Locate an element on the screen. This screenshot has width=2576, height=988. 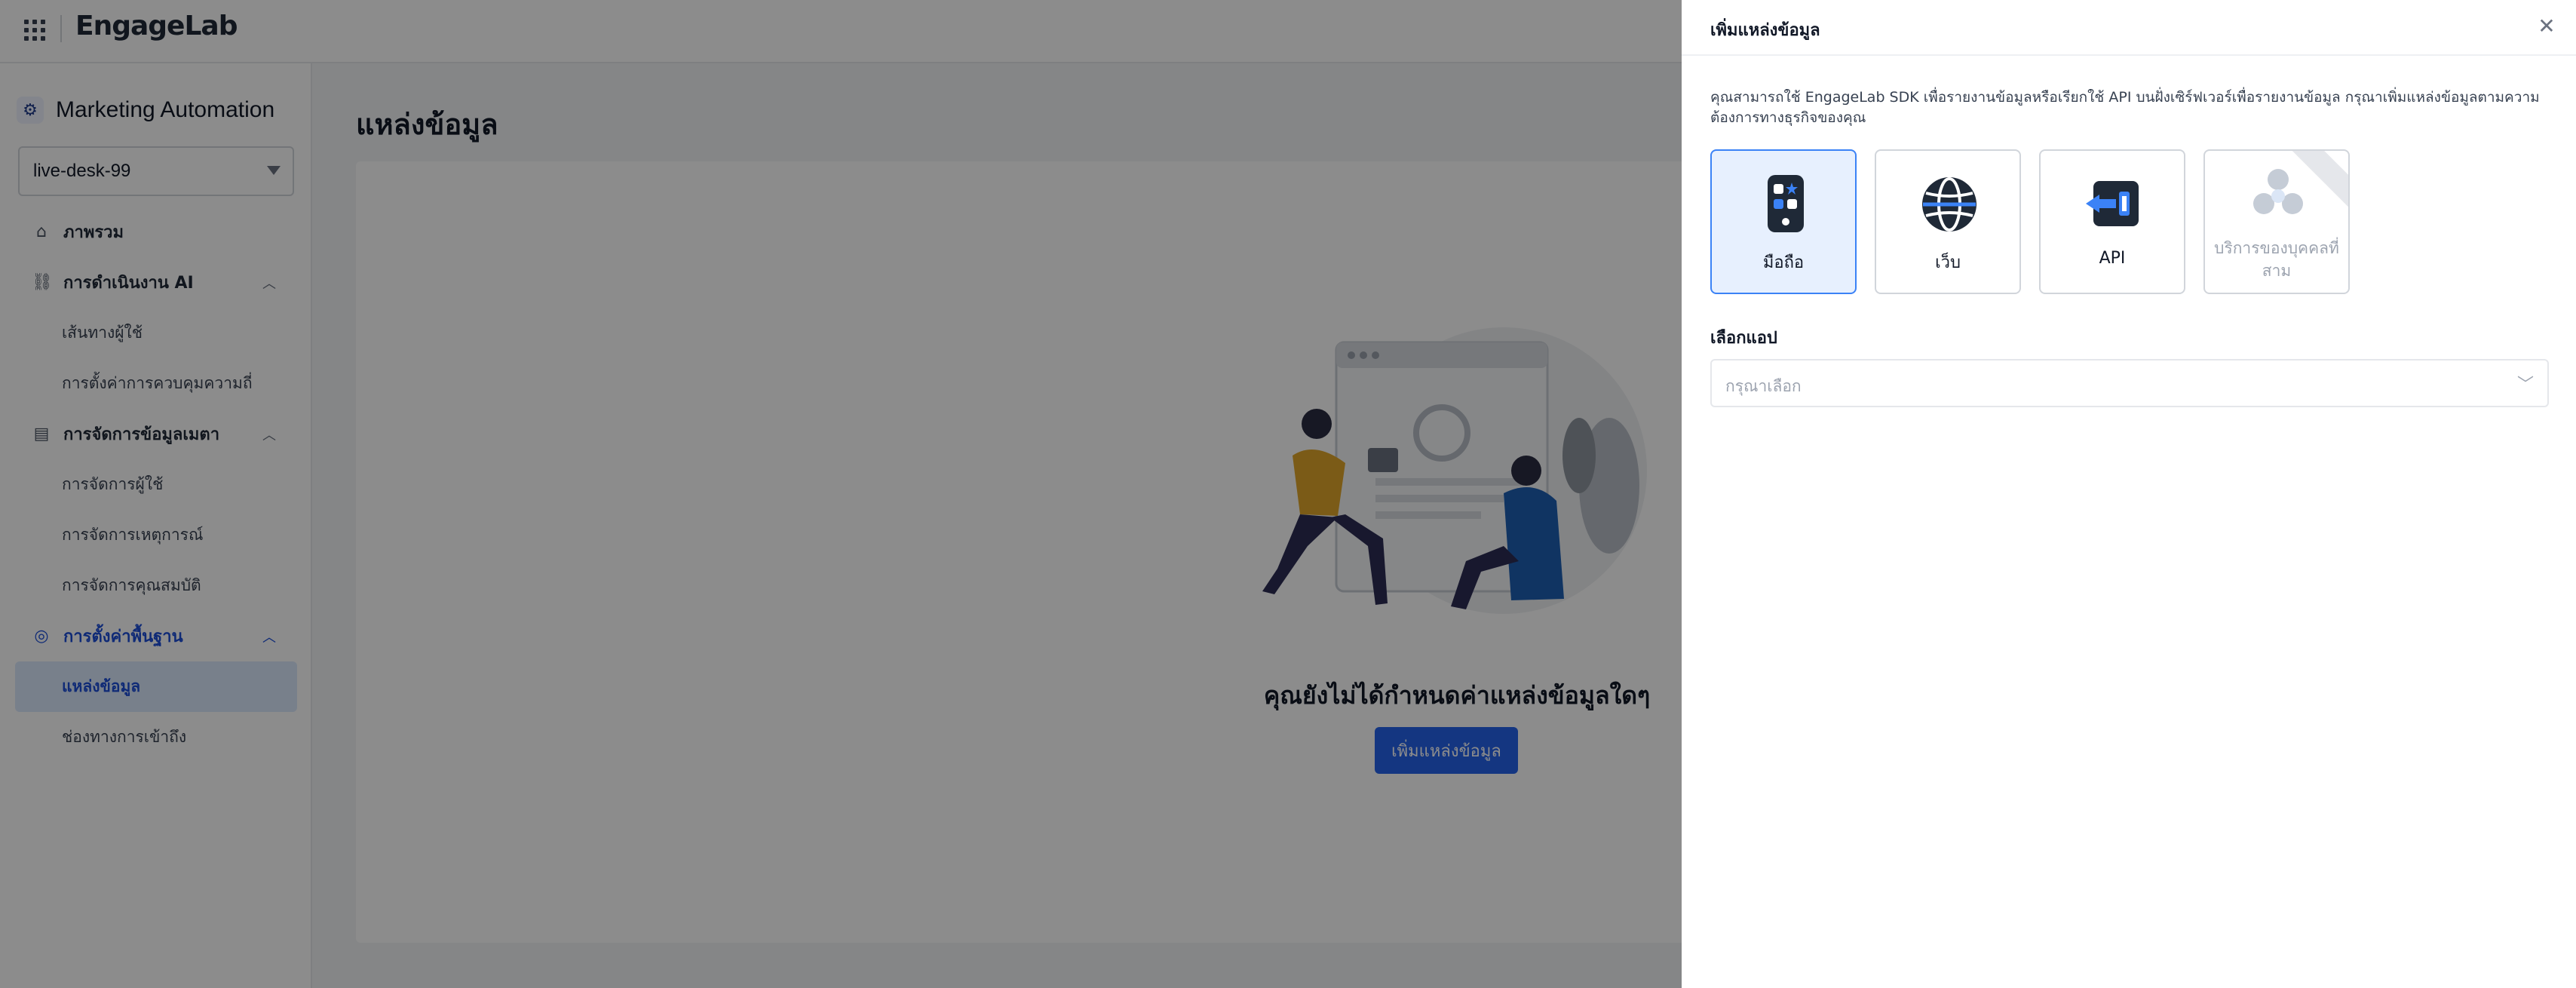
source-type-web: เว็บ is located at coordinates (1948, 221).